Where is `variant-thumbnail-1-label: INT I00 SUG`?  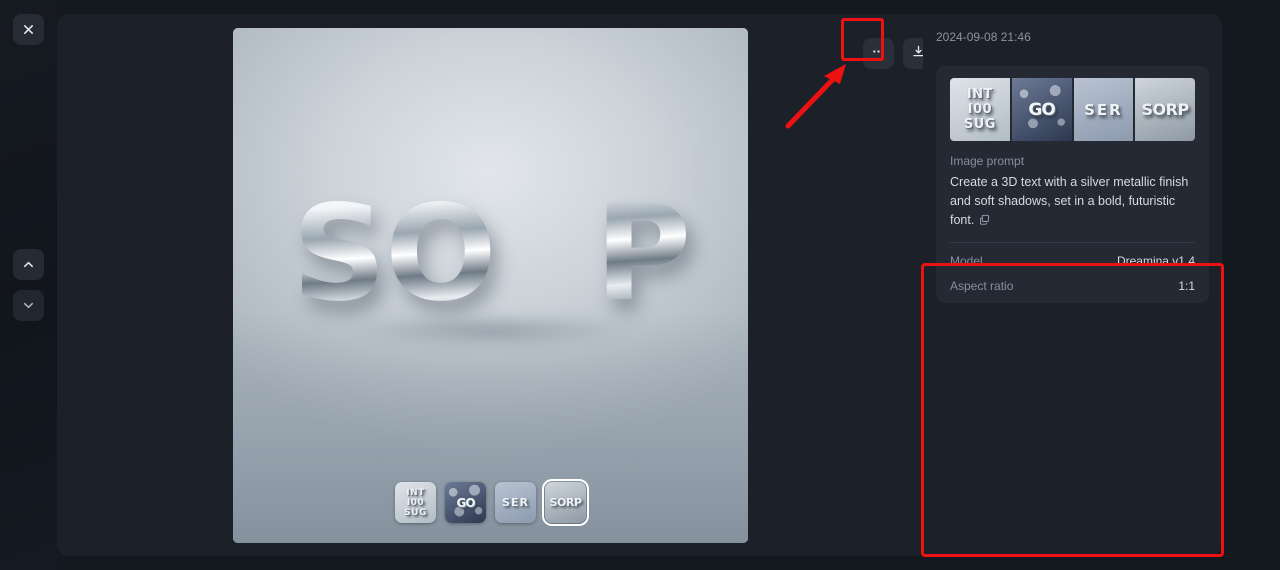
variant-thumbnail-1-label: INT I00 SUG is located at coordinates (415, 502).